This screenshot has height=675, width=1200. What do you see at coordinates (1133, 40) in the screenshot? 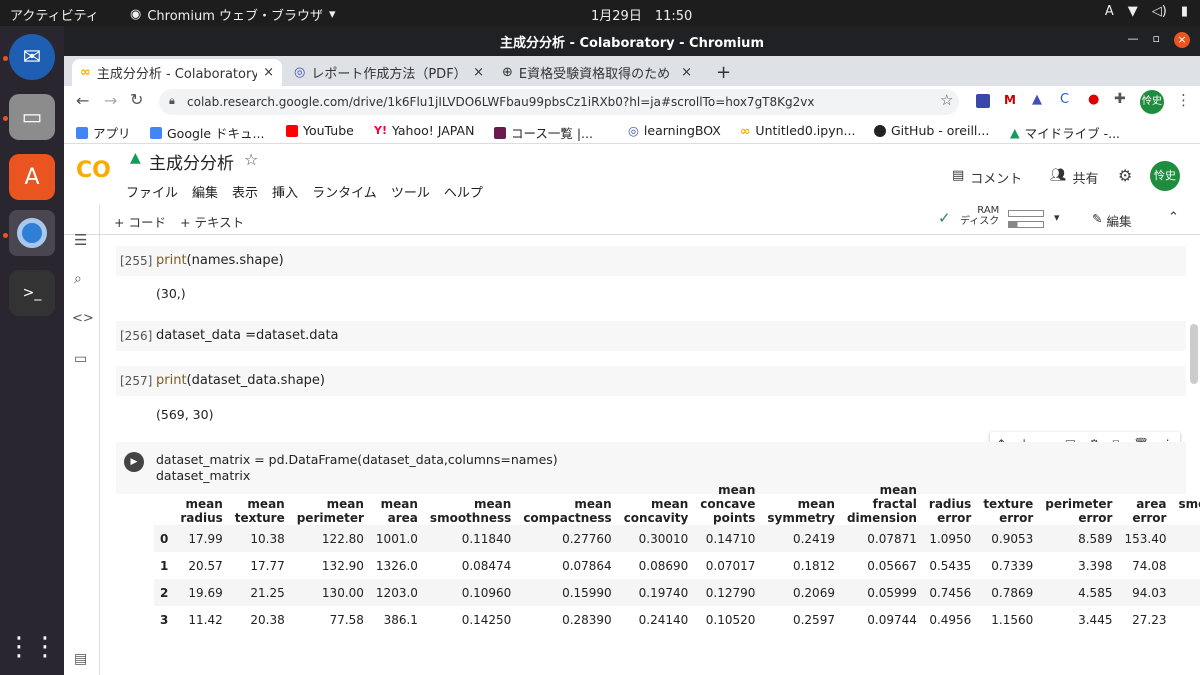
I see `minimize-icon: —` at bounding box center [1133, 40].